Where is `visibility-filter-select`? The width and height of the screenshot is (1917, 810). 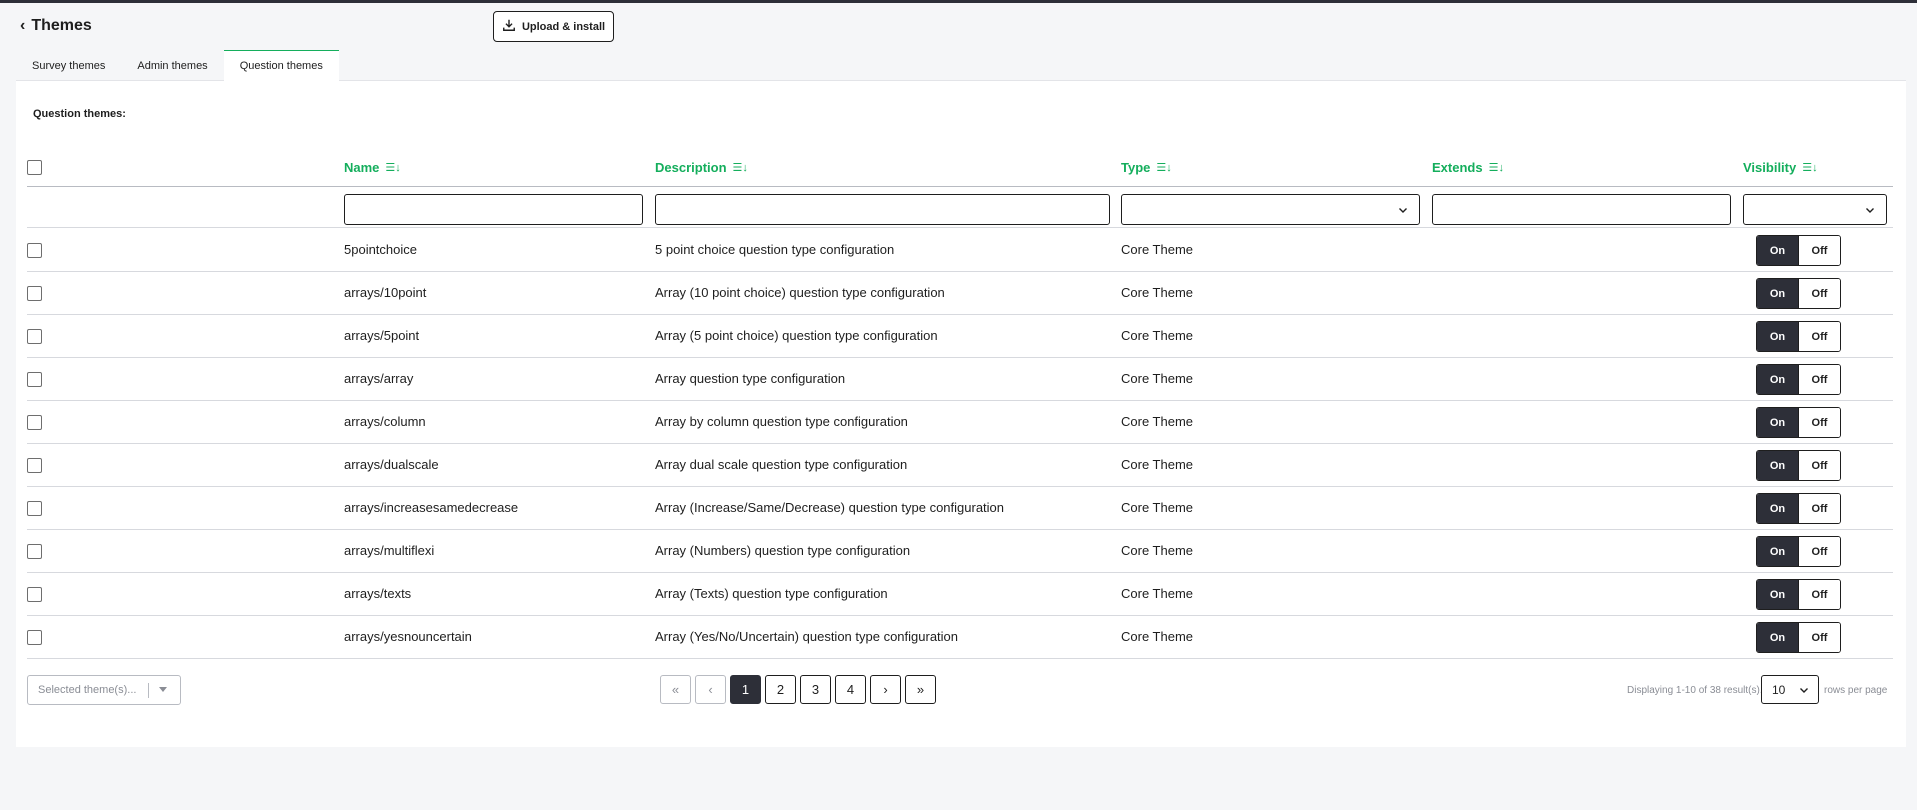 visibility-filter-select is located at coordinates (1815, 209).